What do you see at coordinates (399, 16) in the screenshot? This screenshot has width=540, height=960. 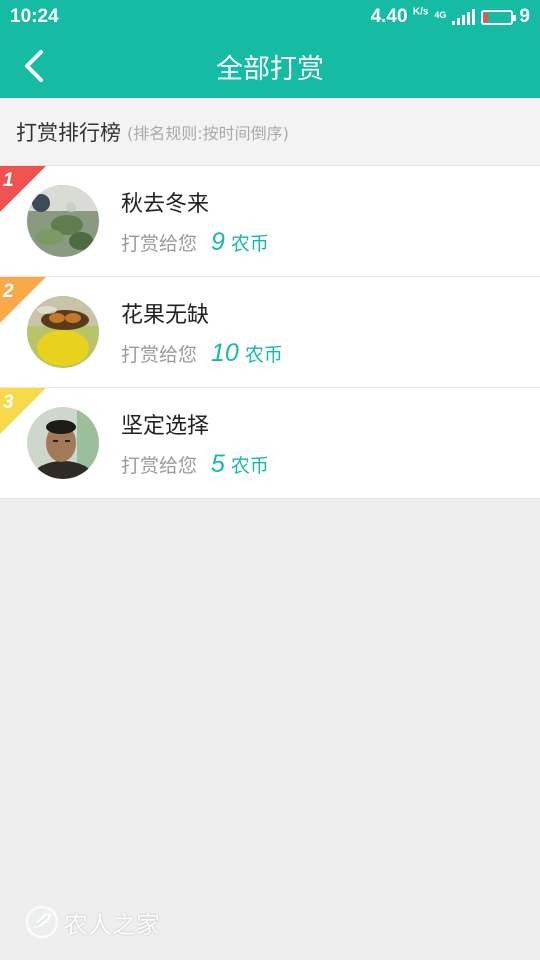 I see `network-speed: 4.40 K/s` at bounding box center [399, 16].